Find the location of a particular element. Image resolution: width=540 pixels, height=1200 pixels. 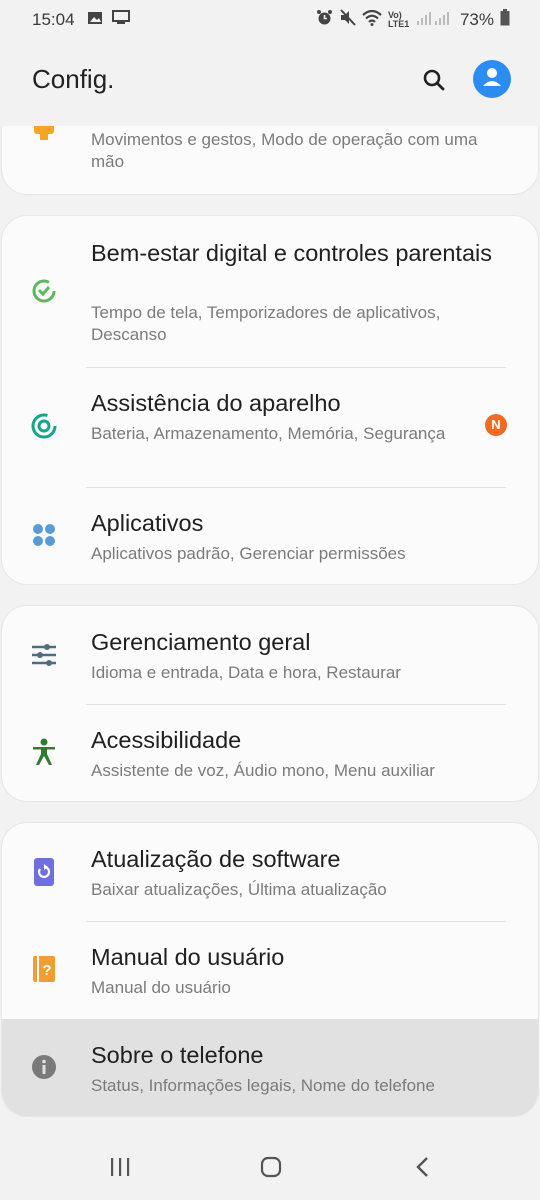

alarm-icon is located at coordinates (324, 20).